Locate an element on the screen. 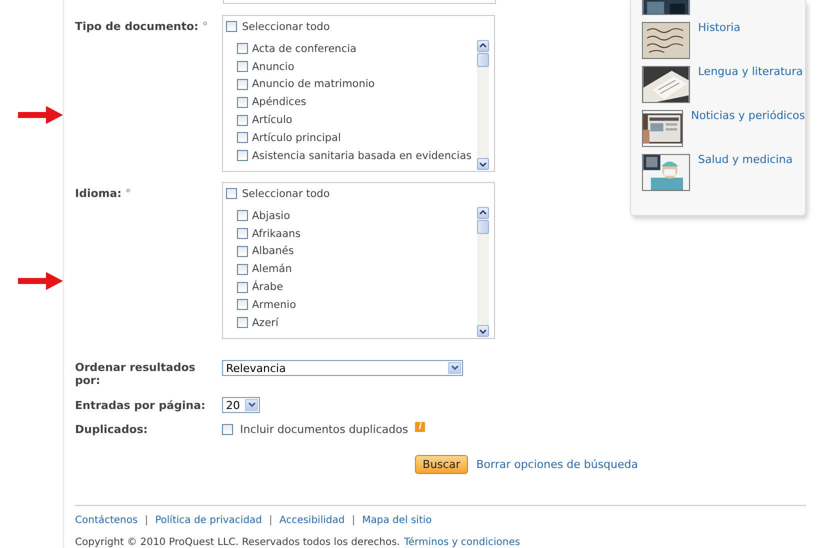  option-label: Armenio is located at coordinates (274, 304).